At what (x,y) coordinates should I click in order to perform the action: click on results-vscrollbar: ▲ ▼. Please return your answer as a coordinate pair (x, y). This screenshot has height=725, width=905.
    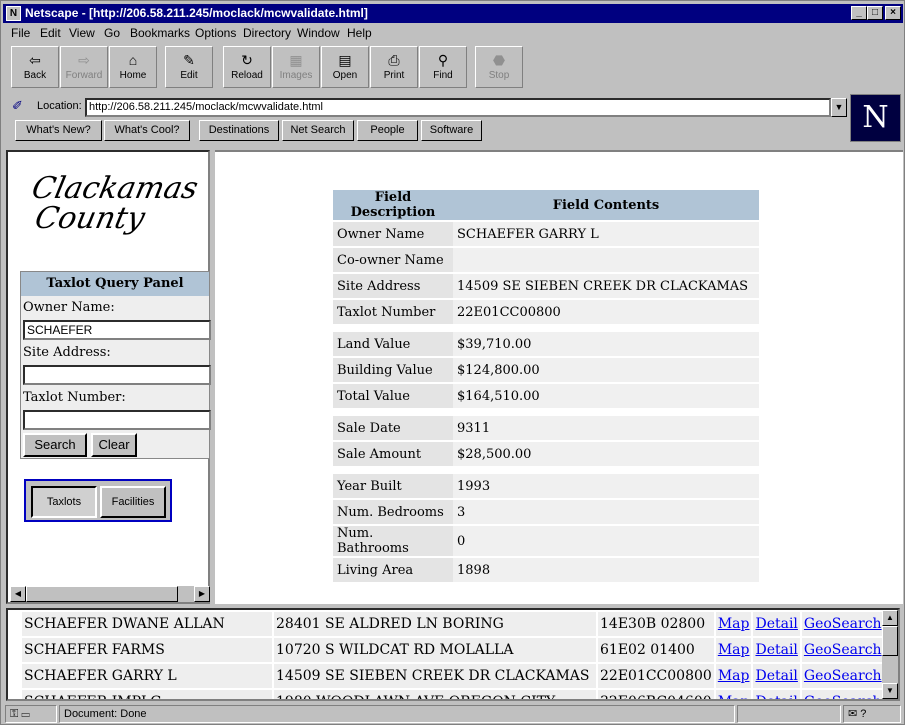
    Looking at the image, I should click on (890, 654).